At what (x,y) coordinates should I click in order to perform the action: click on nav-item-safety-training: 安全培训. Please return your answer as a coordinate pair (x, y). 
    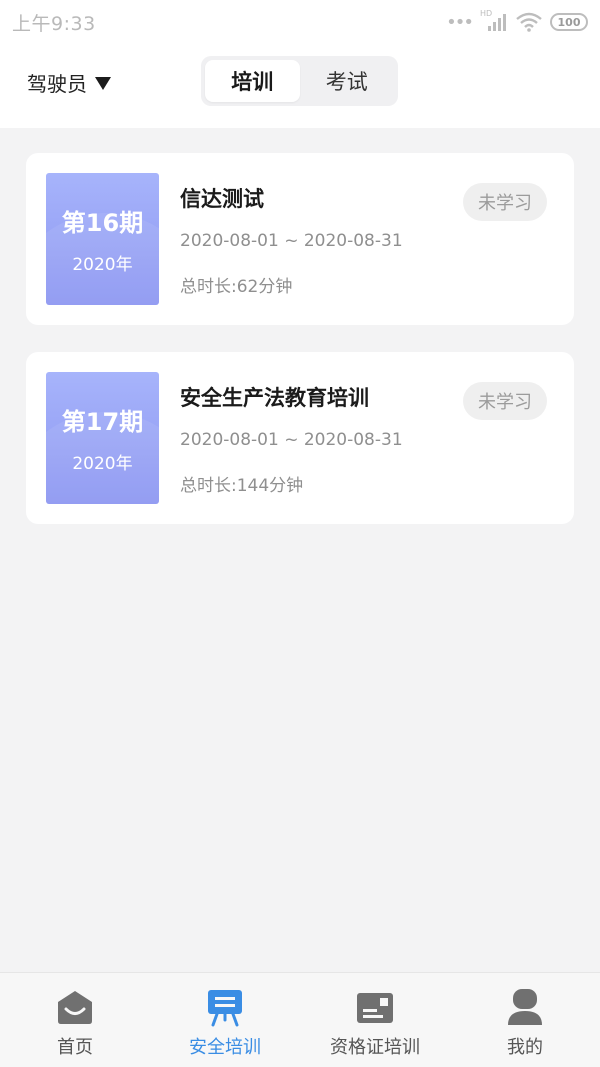
    Looking at the image, I should click on (225, 1020).